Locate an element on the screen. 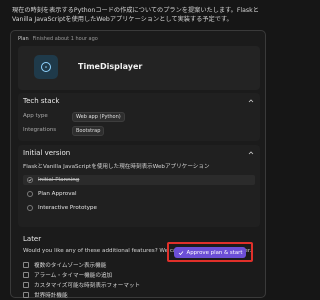 The image size is (320, 300). plan-status: Finished about 1 hour ago is located at coordinates (65, 39).